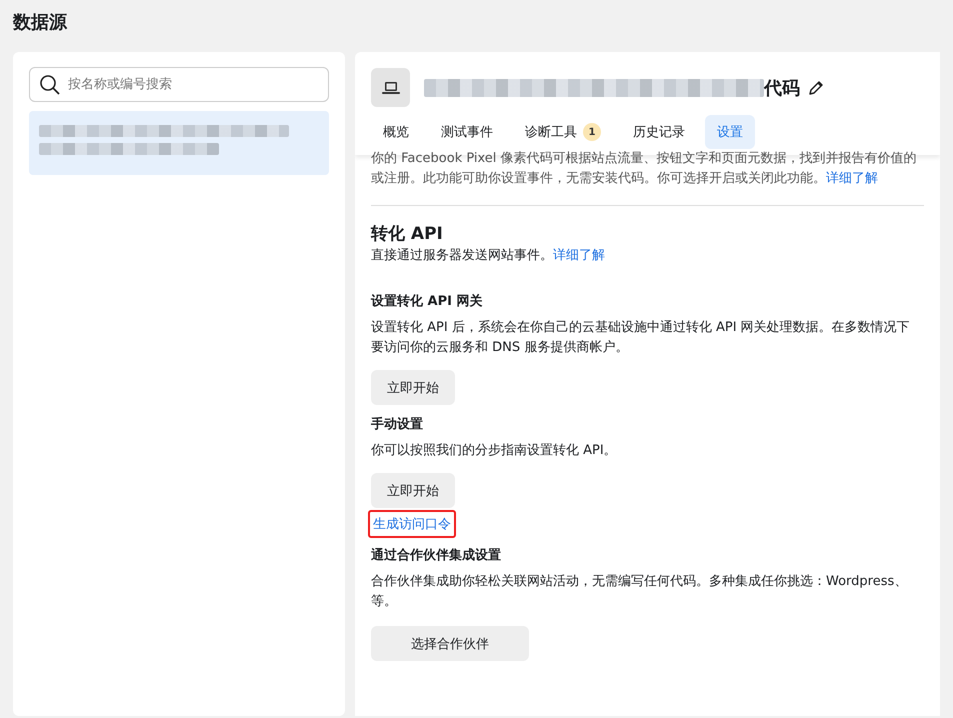  What do you see at coordinates (426, 301) in the screenshot?
I see `subsection-heading: 设置转化 API 网关` at bounding box center [426, 301].